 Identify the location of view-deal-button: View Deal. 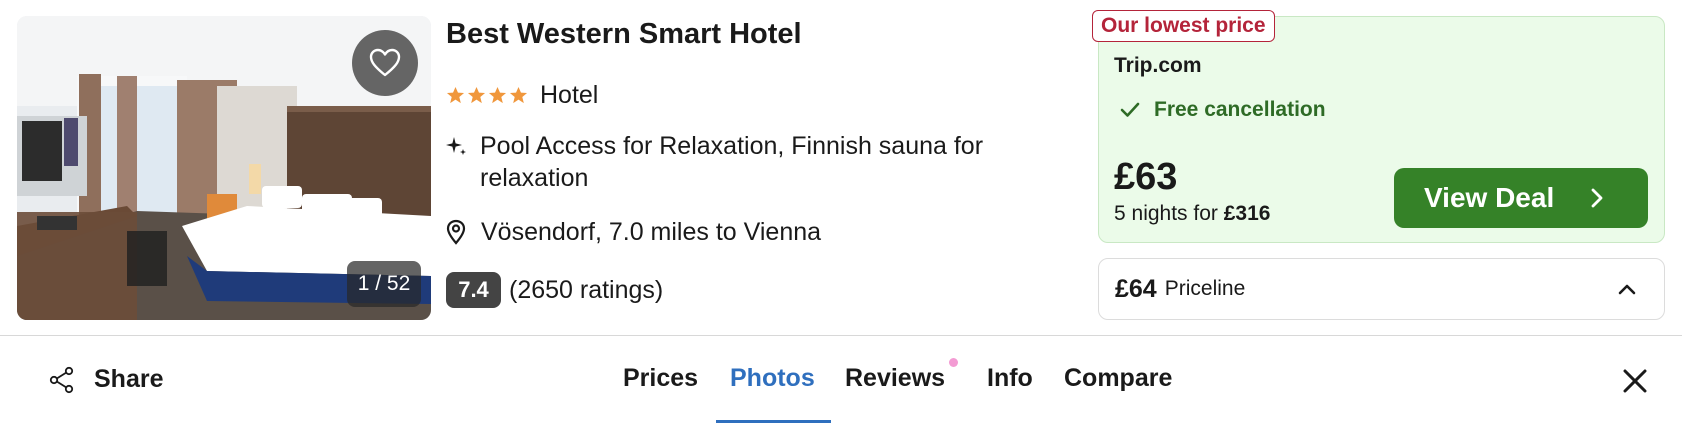
(1521, 198).